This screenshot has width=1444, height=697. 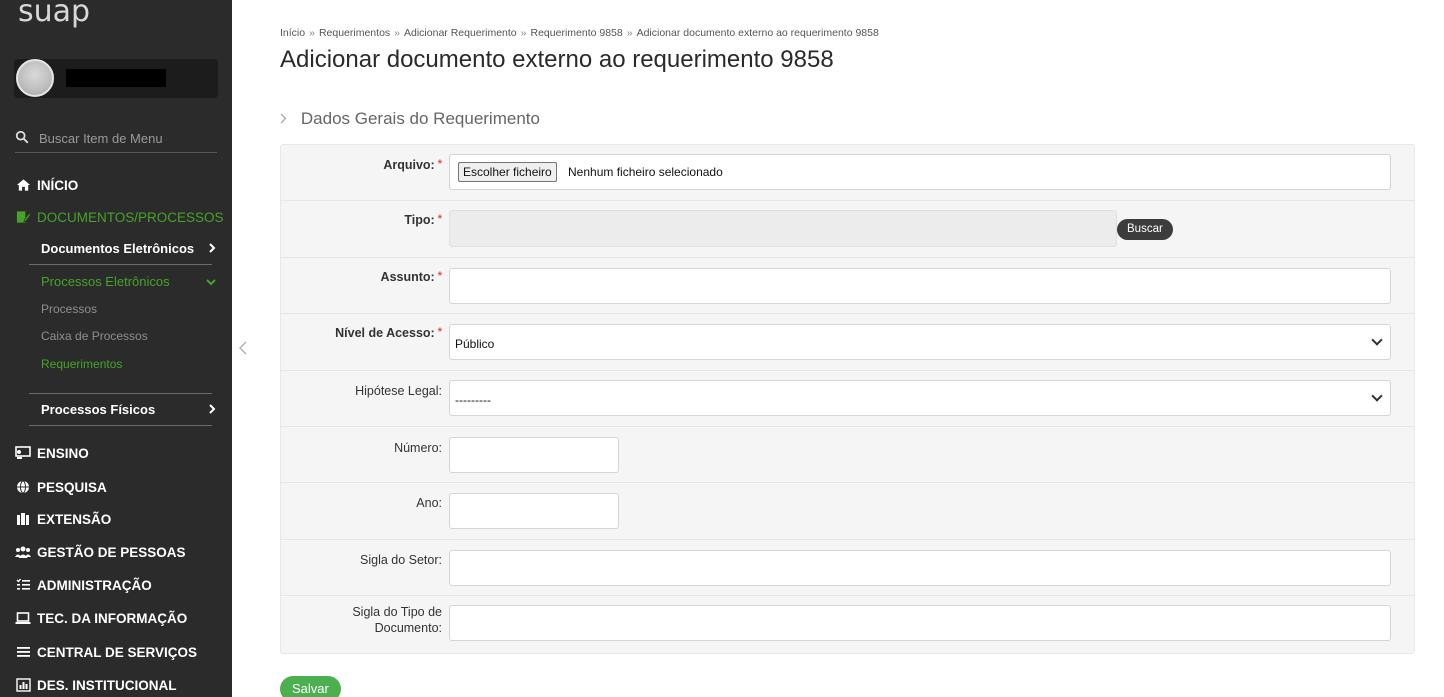 What do you see at coordinates (398, 391) in the screenshot?
I see `hipotese-legal-label: Hipótese Legal:` at bounding box center [398, 391].